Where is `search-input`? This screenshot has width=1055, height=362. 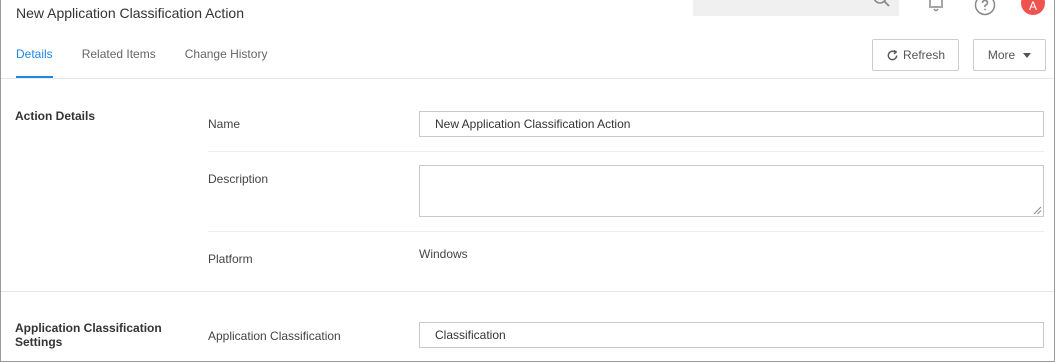 search-input is located at coordinates (796, 8).